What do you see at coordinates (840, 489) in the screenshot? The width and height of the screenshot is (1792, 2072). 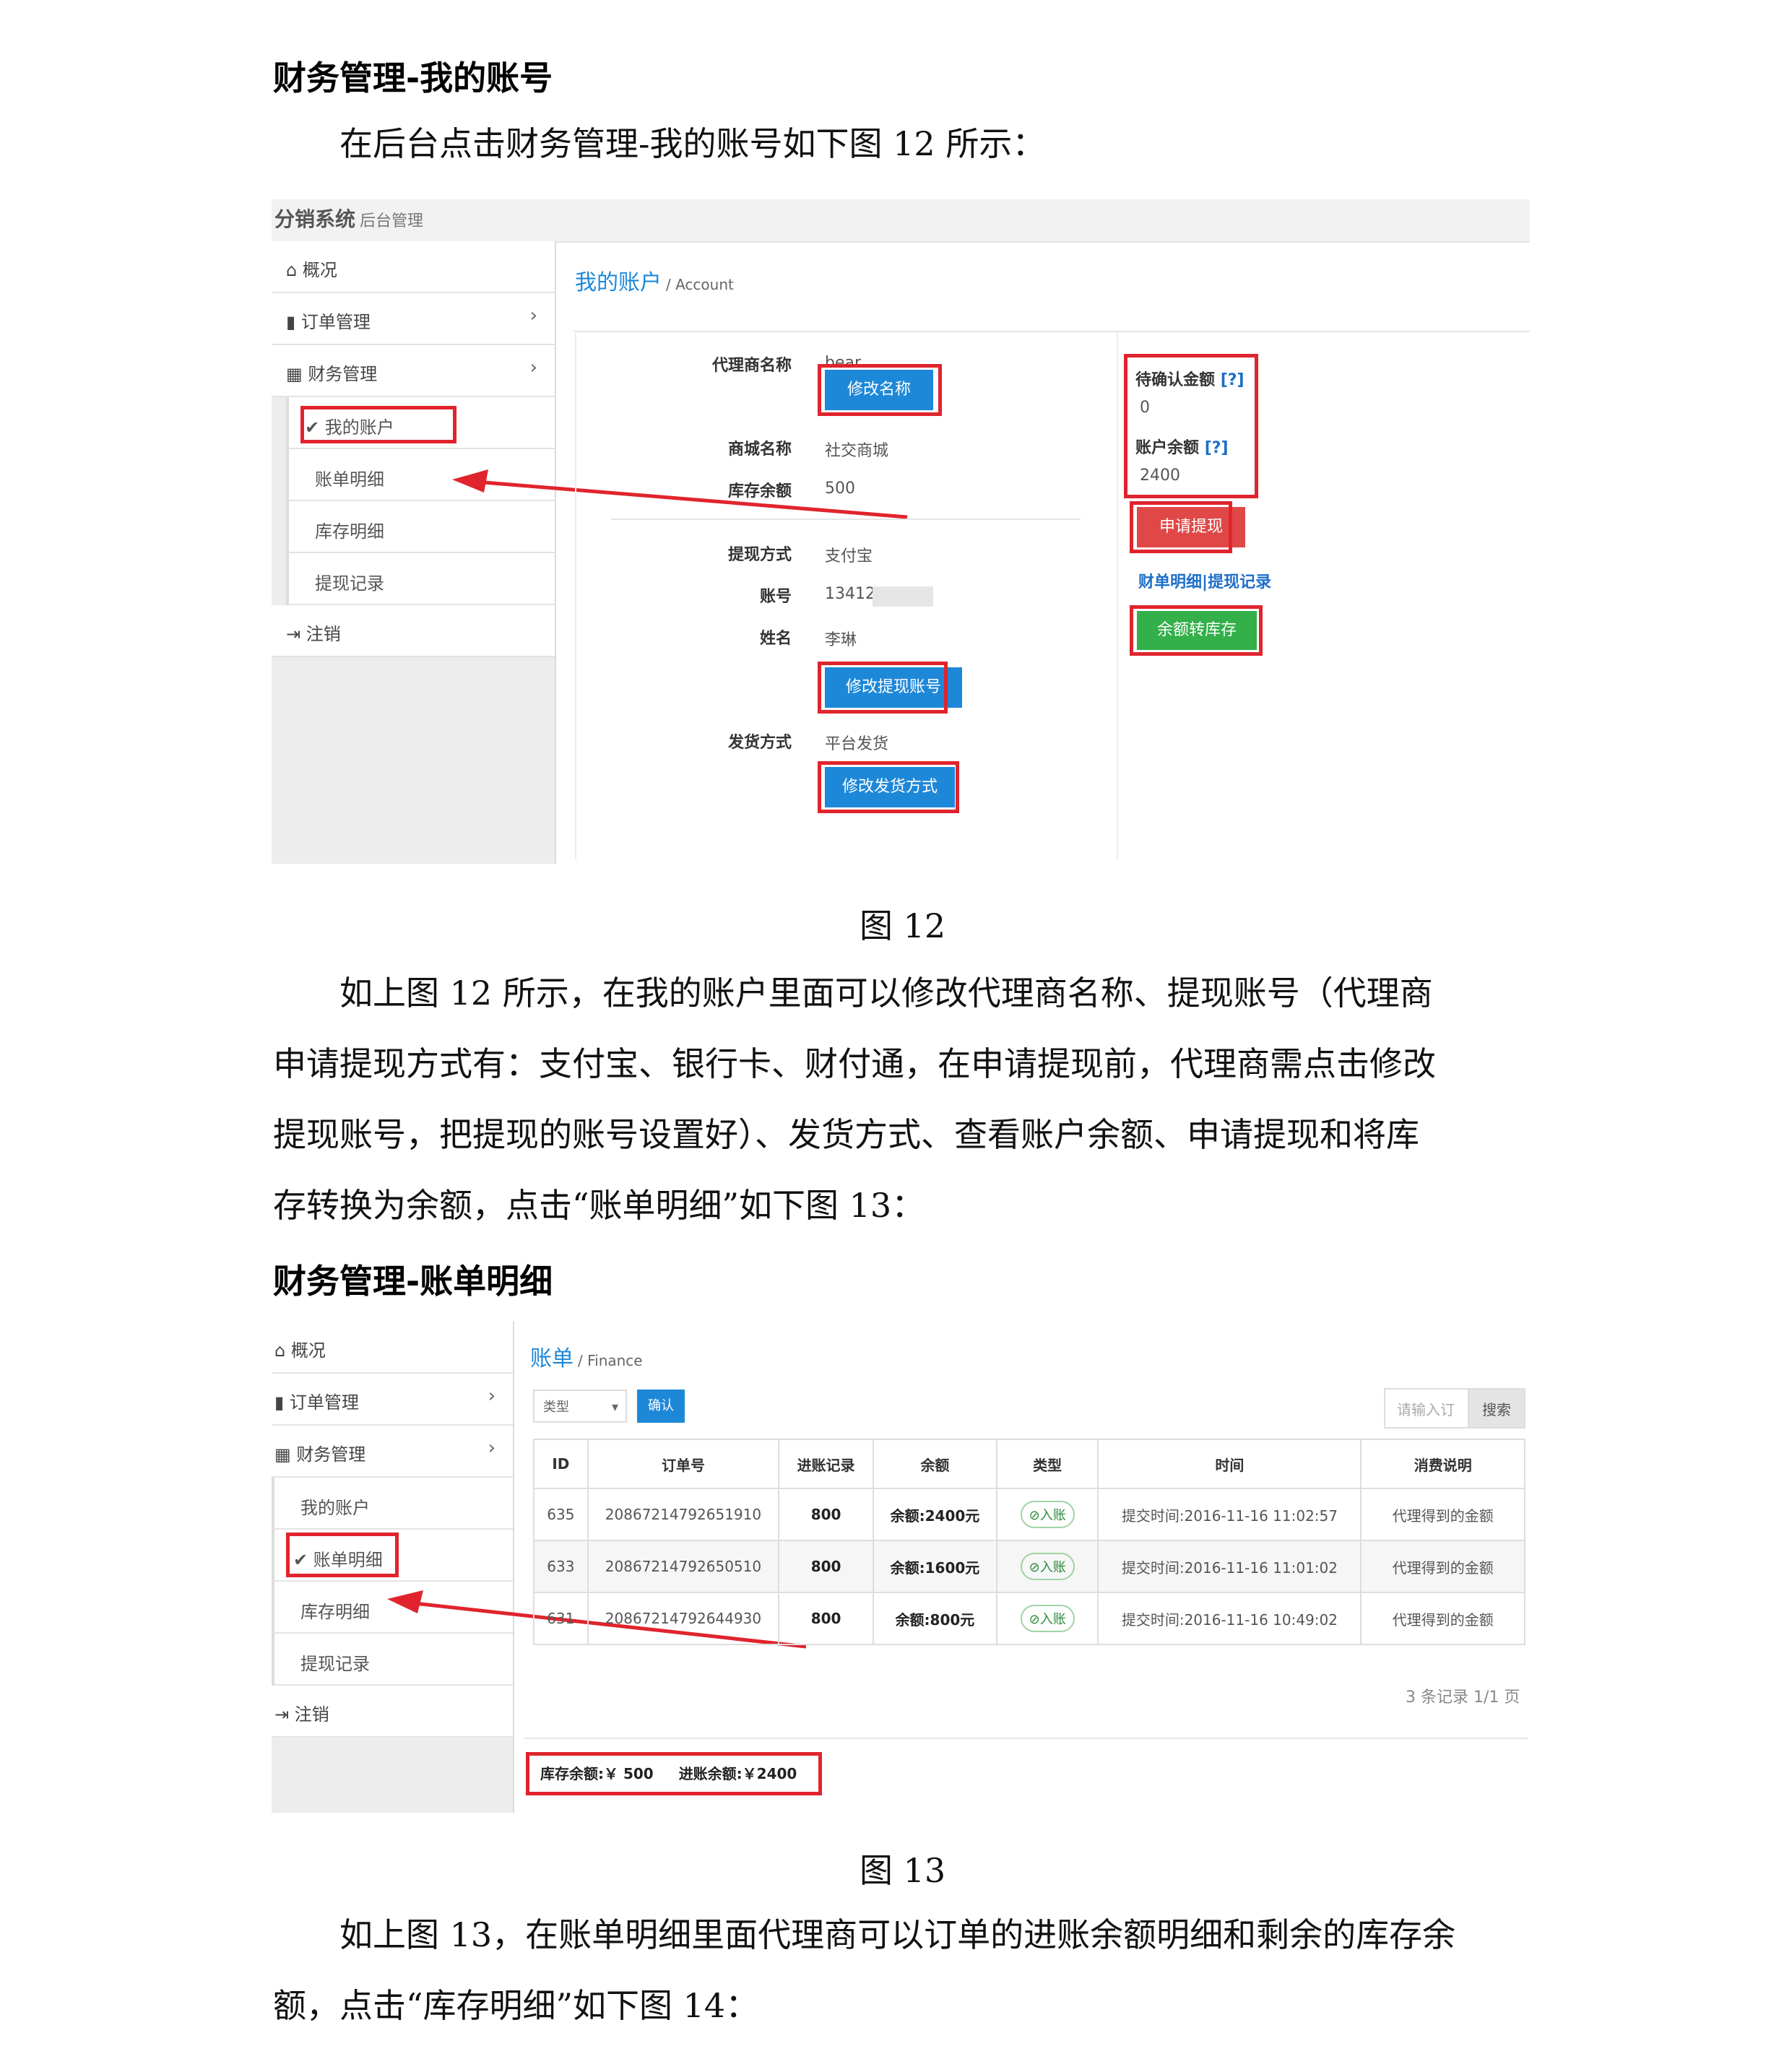 I see `stock-balance-value: 500` at bounding box center [840, 489].